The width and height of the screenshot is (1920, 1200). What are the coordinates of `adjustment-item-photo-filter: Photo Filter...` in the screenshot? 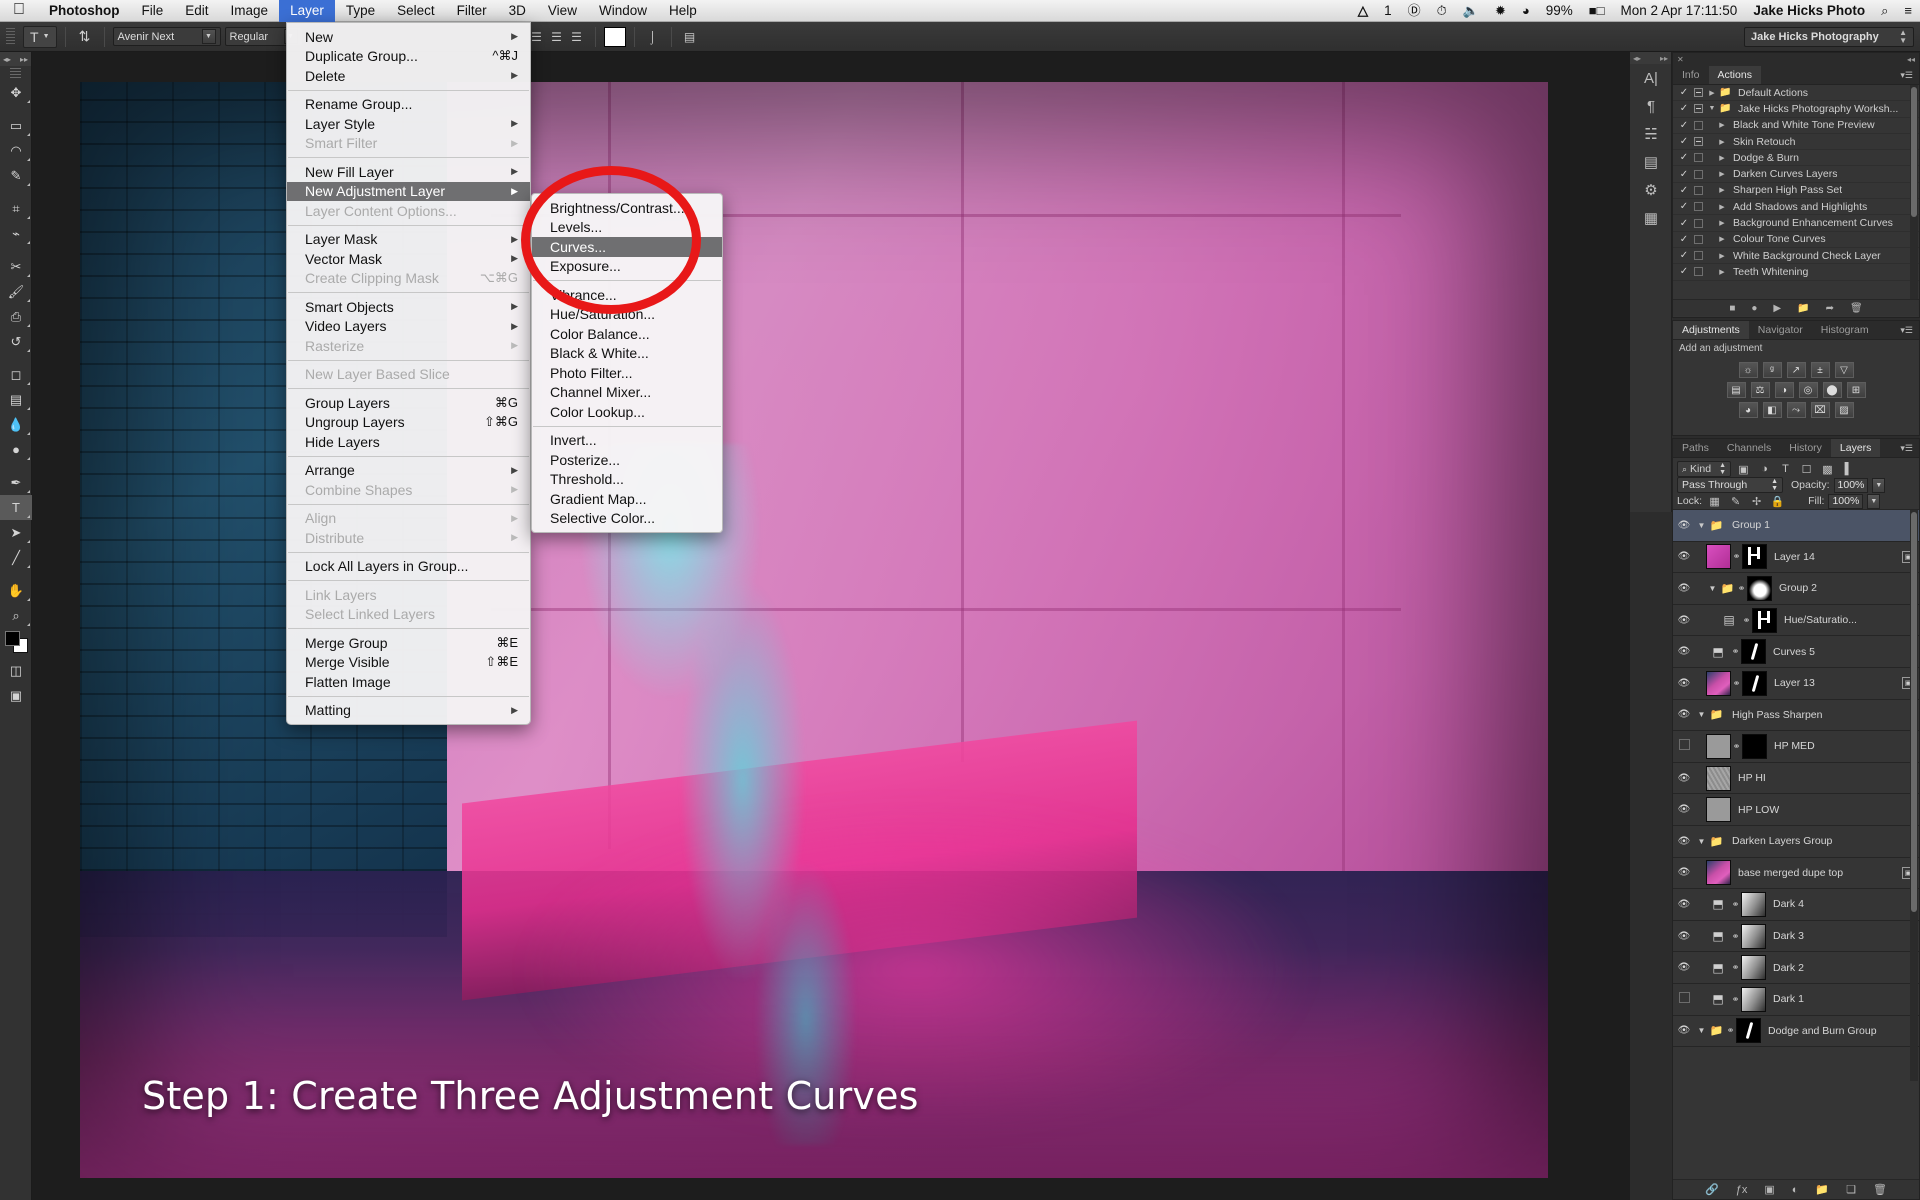 It's located at (627, 373).